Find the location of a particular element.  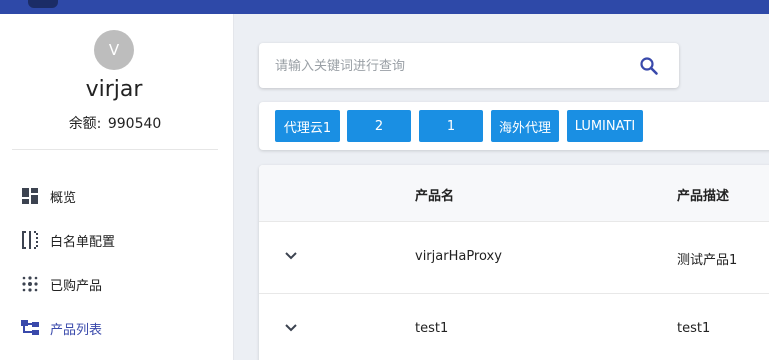

category-chip: 代理云1 is located at coordinates (307, 126).